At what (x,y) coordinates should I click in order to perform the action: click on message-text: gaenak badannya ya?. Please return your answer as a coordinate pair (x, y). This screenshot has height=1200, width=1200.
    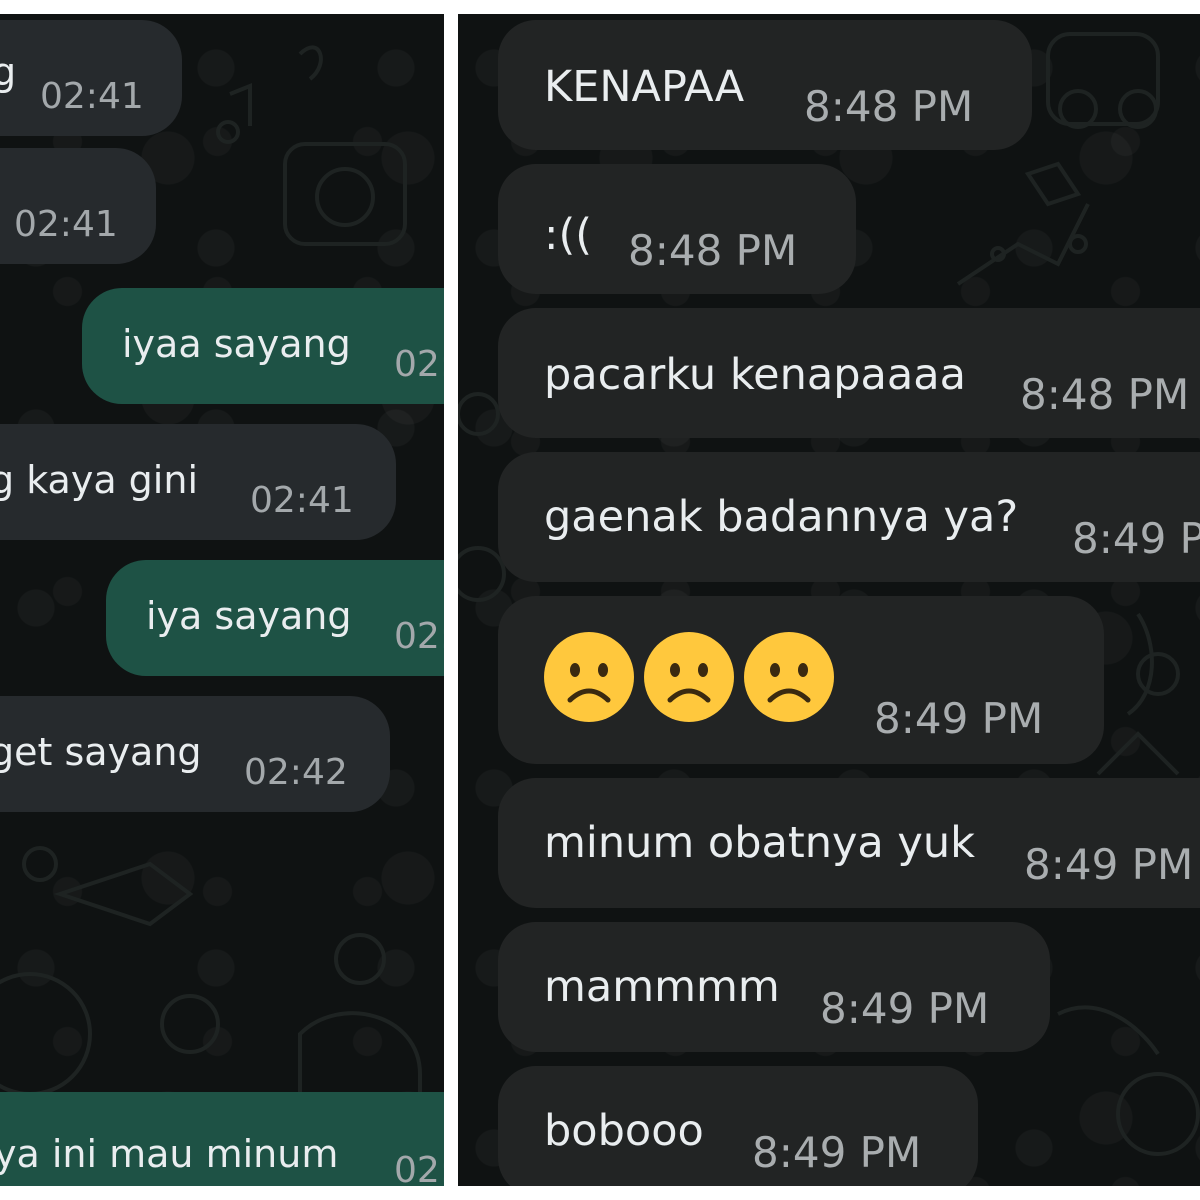
    Looking at the image, I should click on (781, 517).